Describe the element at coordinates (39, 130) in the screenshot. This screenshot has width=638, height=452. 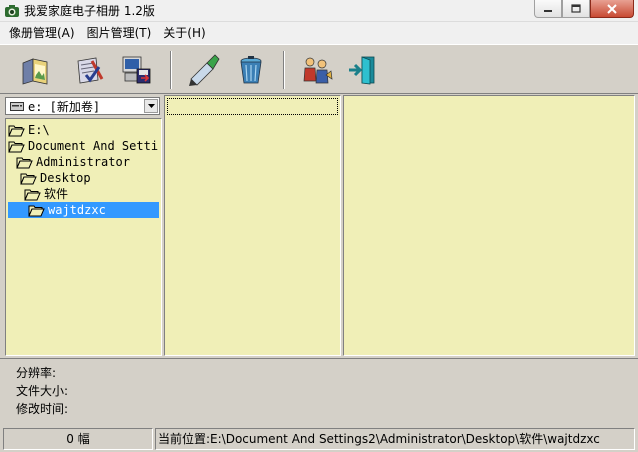
I see `tree-item-label: E:\` at that location.